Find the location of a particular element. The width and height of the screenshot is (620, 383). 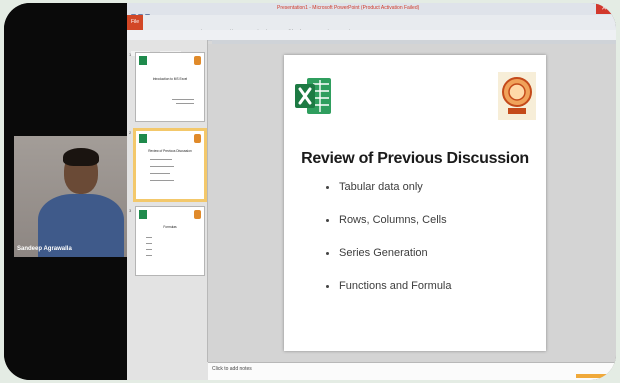

bullet-item: Series Generation is located at coordinates (389, 263).